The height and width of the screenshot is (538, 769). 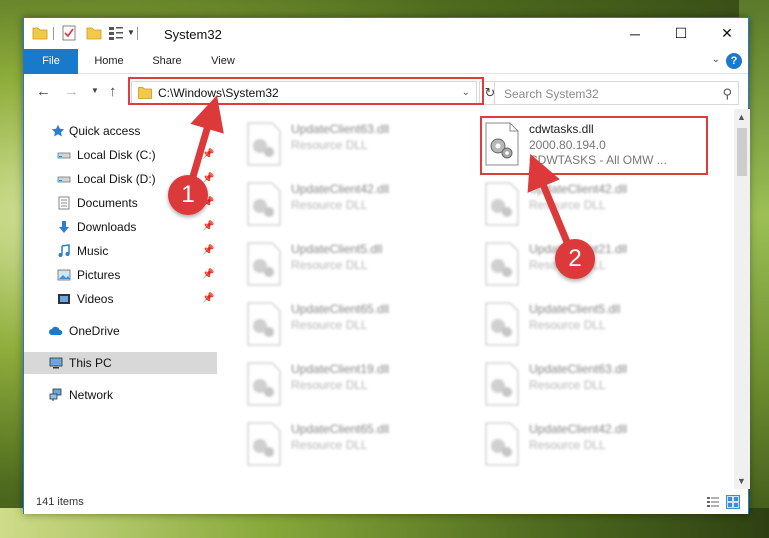 I want to click on back-arrow-icon: ←, so click(x=43, y=91).